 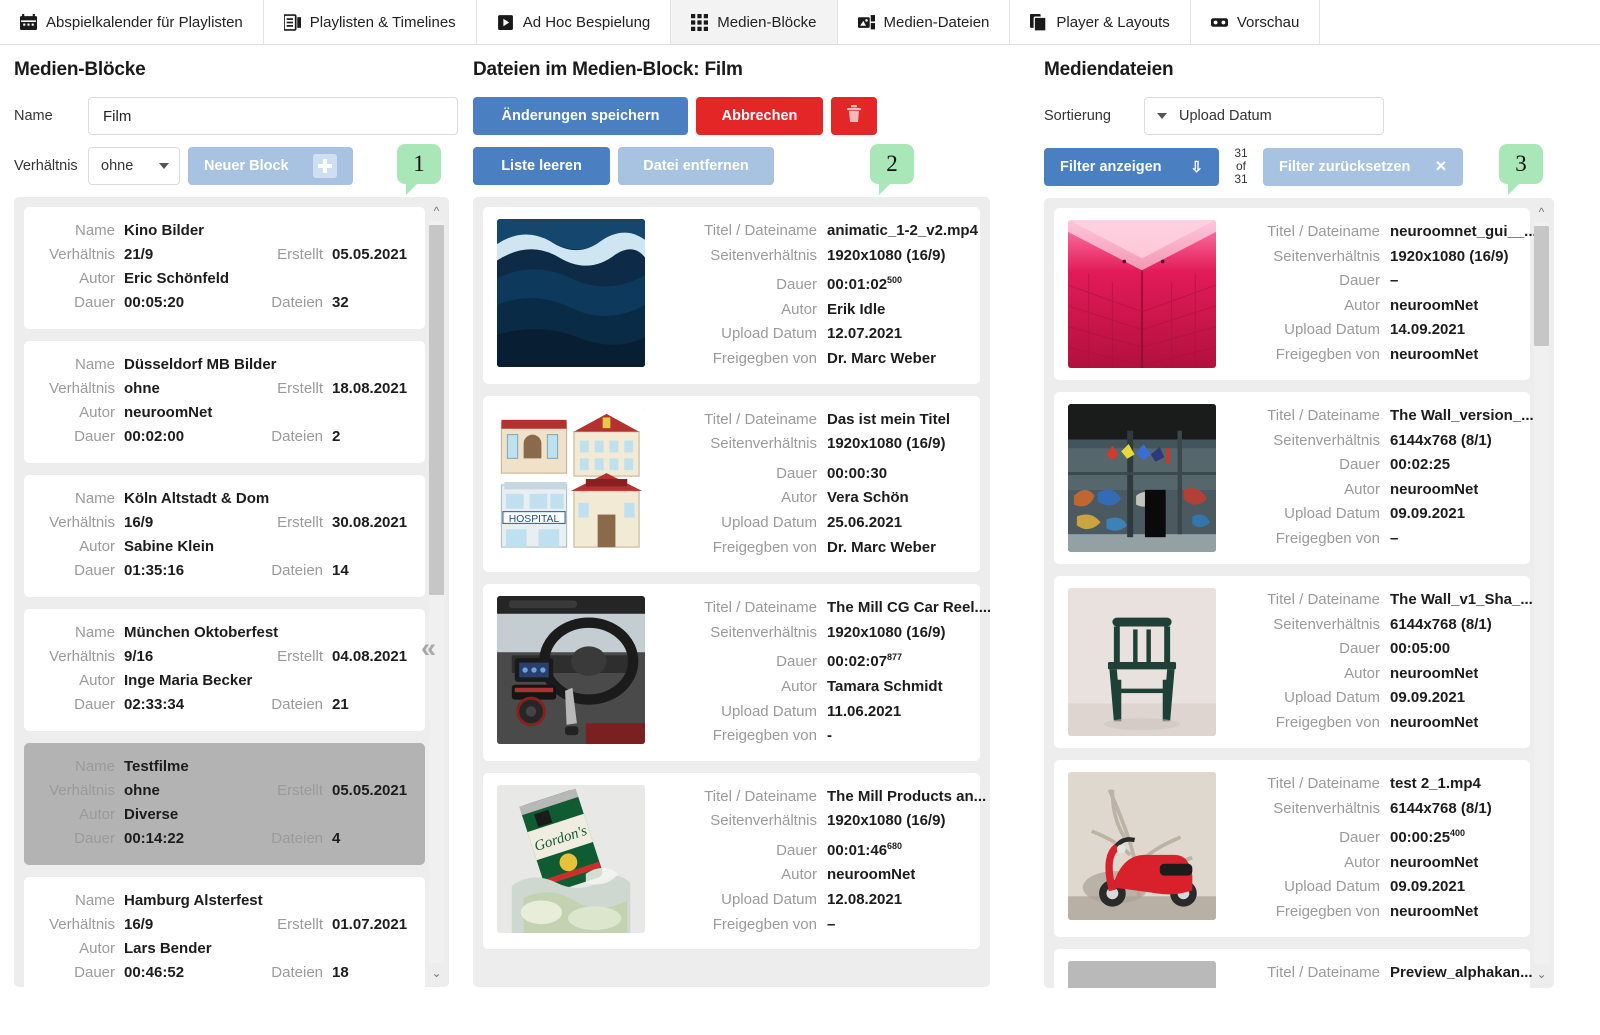 I want to click on tab-ad-hoc-bespielung: Ad Hoc Bespielung, so click(x=574, y=22).